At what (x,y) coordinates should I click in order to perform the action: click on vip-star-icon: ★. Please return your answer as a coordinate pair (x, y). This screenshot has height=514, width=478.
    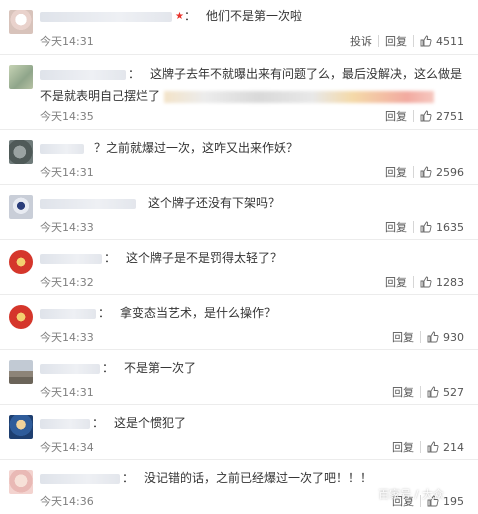
    Looking at the image, I should click on (179, 16).